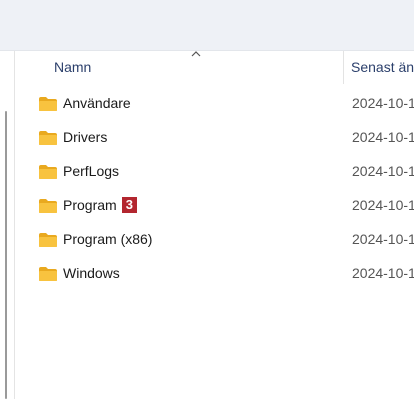 This screenshot has width=414, height=399. I want to click on file-list-item: Program (x86) 2024-10-1, so click(214, 239).